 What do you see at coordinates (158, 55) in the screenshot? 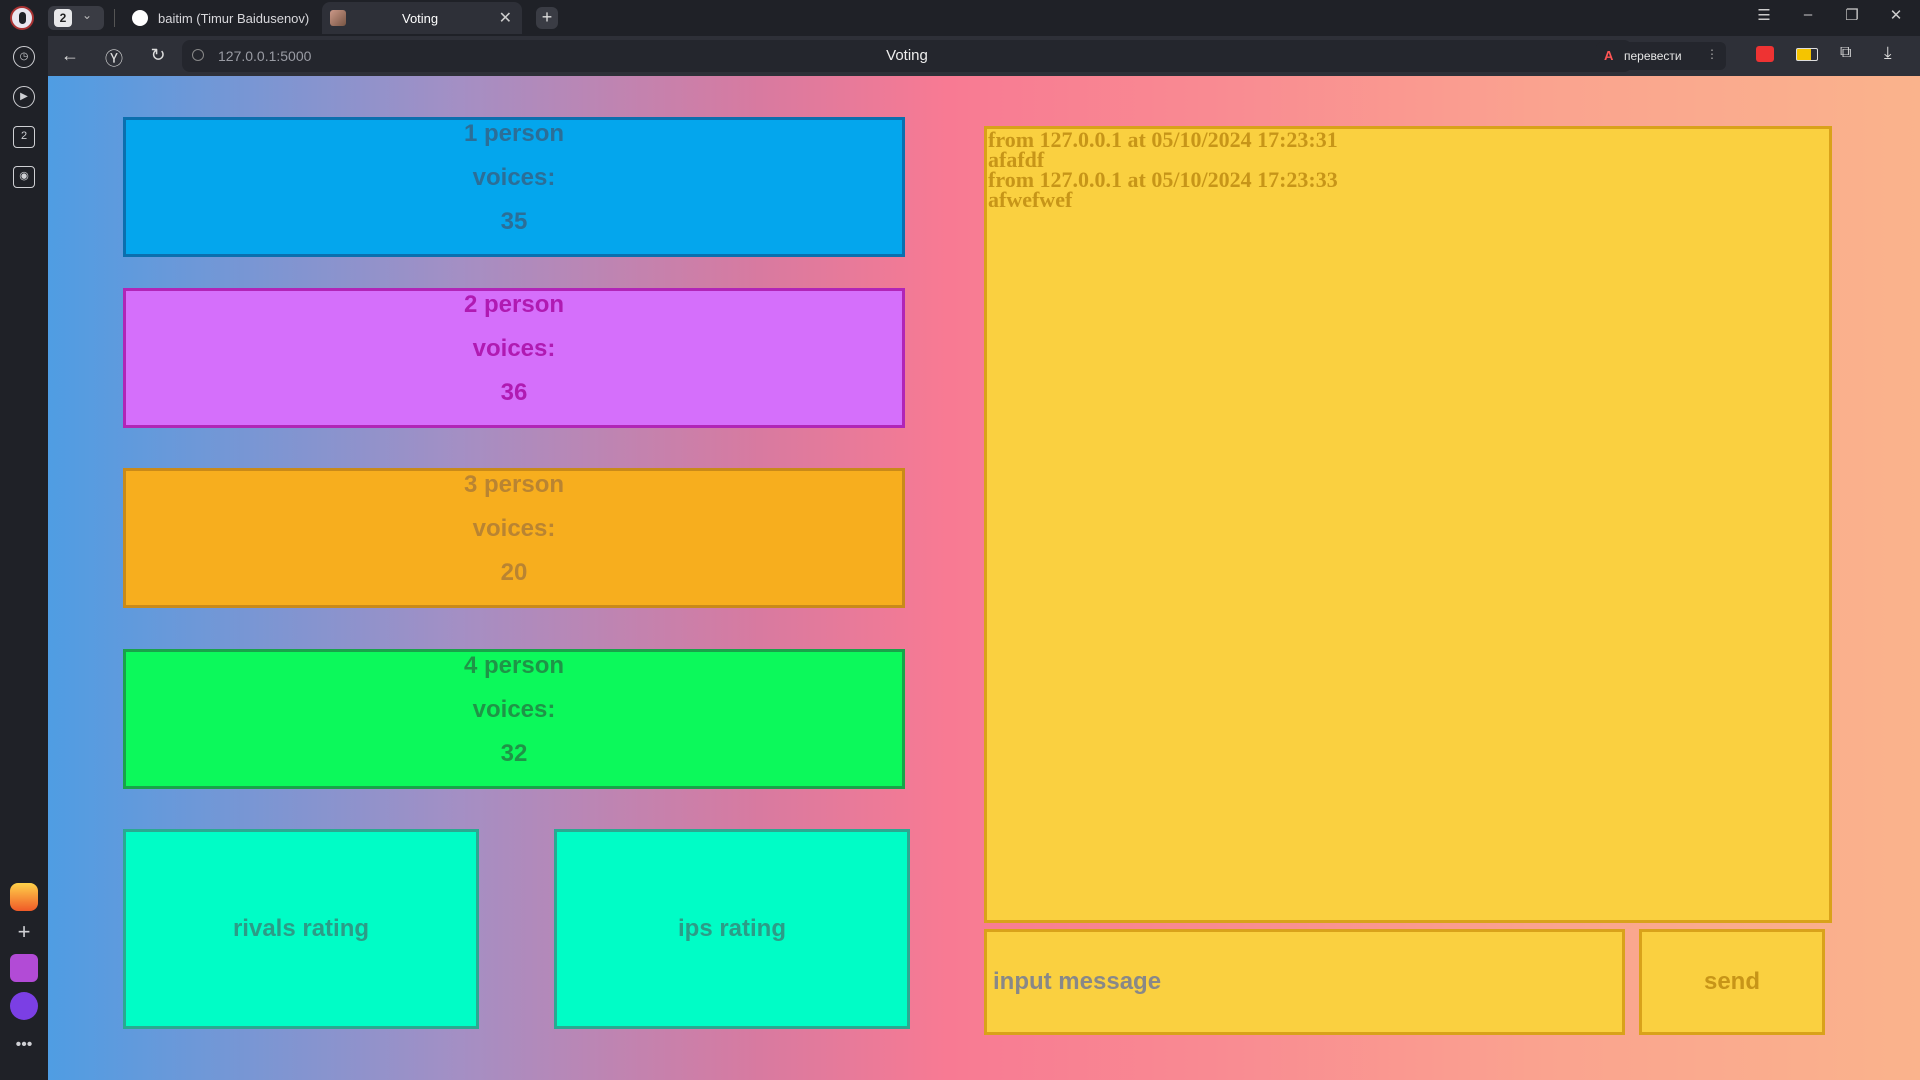
I see `reload-icon: ↻` at bounding box center [158, 55].